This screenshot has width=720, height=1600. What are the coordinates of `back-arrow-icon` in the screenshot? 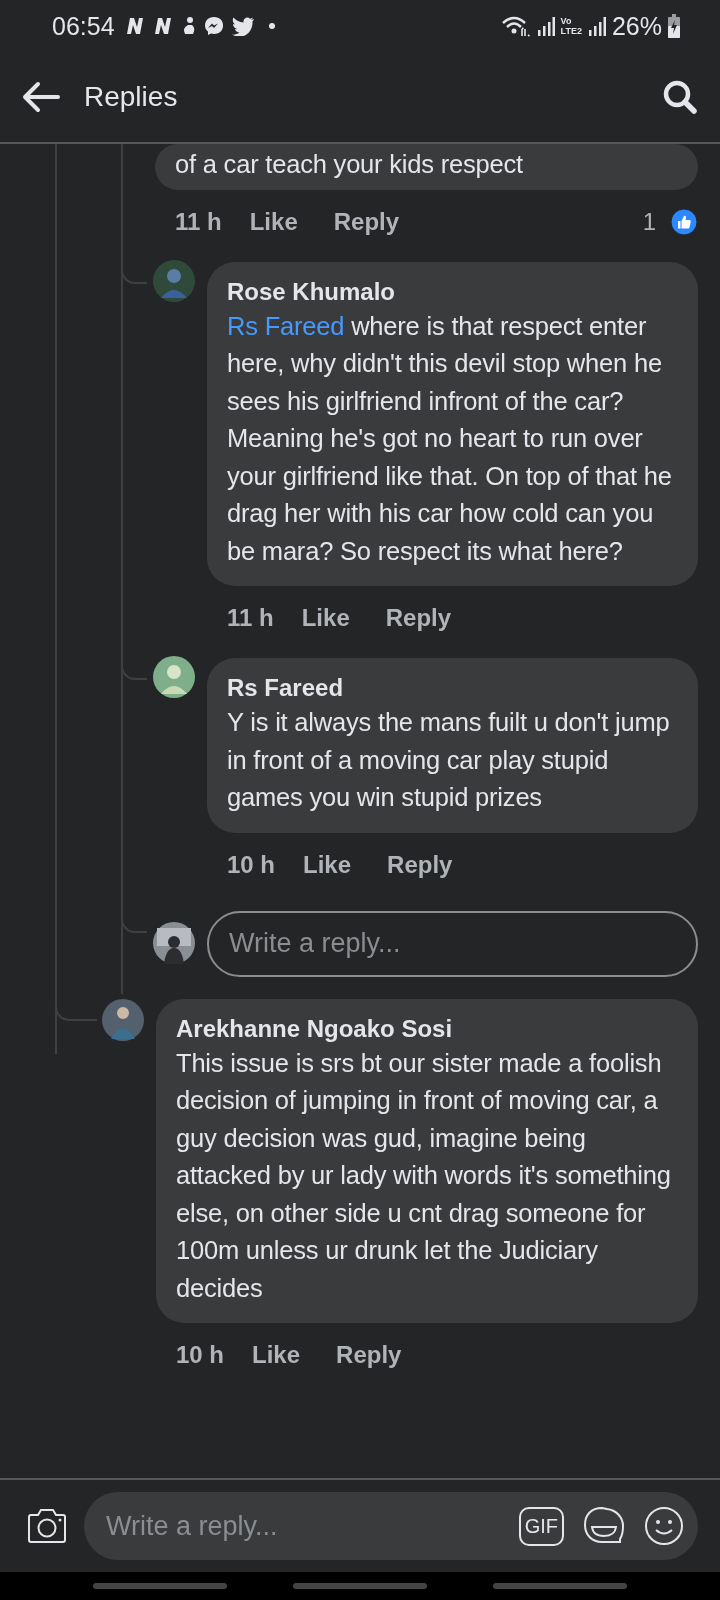 It's located at (41, 97).